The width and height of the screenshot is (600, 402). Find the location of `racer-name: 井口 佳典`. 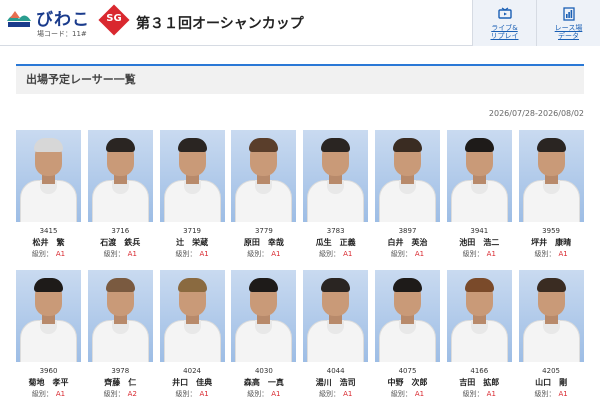

racer-name: 井口 佳典 is located at coordinates (192, 382).